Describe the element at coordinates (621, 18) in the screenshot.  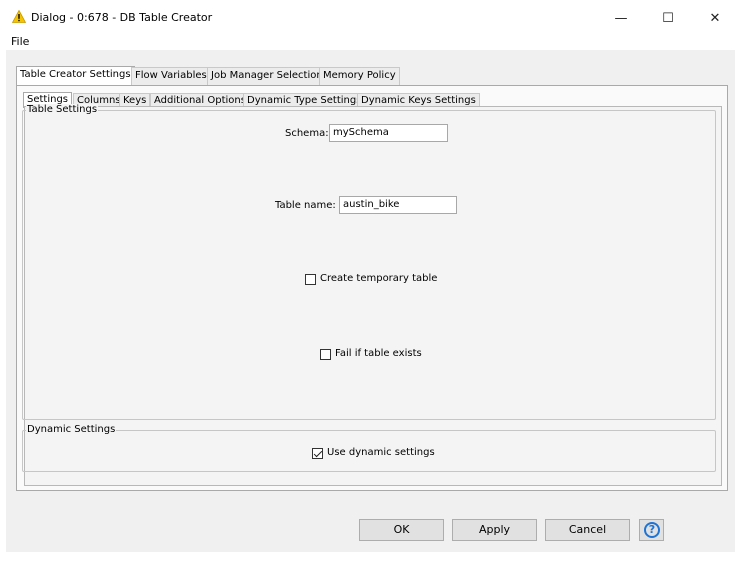
I see `minimize-button: —` at that location.